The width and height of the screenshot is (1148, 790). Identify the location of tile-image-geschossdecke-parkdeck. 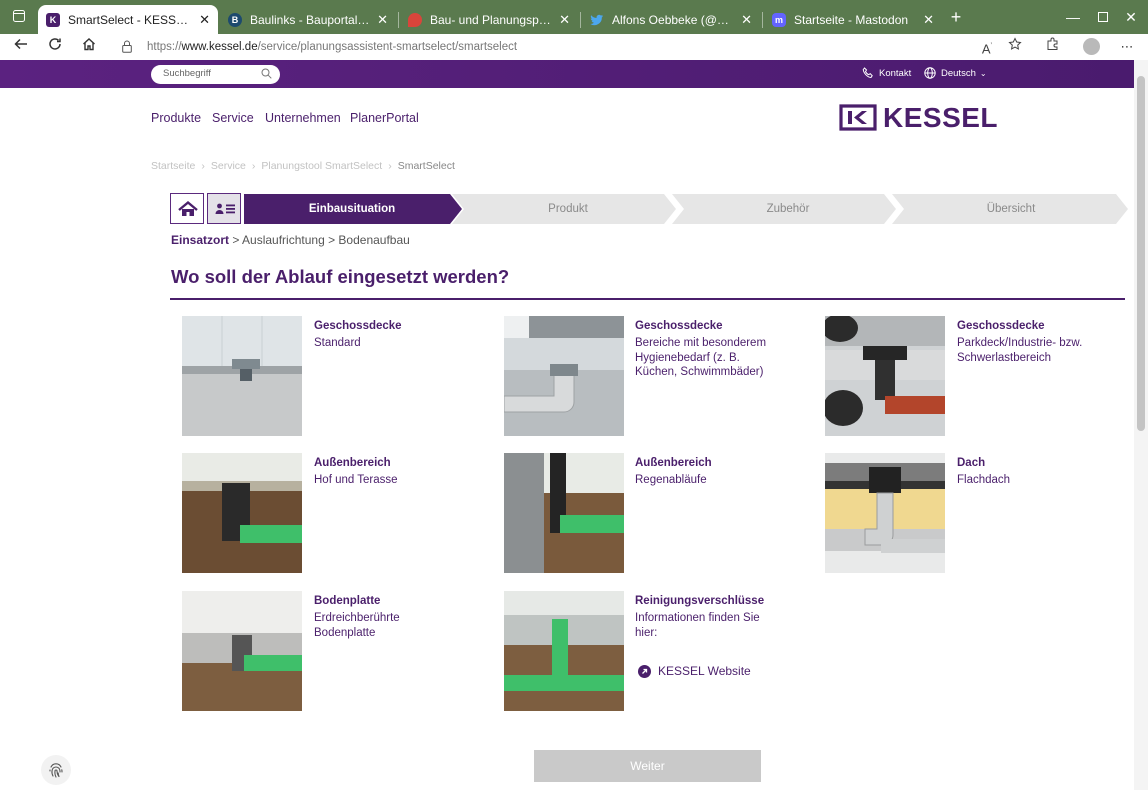
(885, 376).